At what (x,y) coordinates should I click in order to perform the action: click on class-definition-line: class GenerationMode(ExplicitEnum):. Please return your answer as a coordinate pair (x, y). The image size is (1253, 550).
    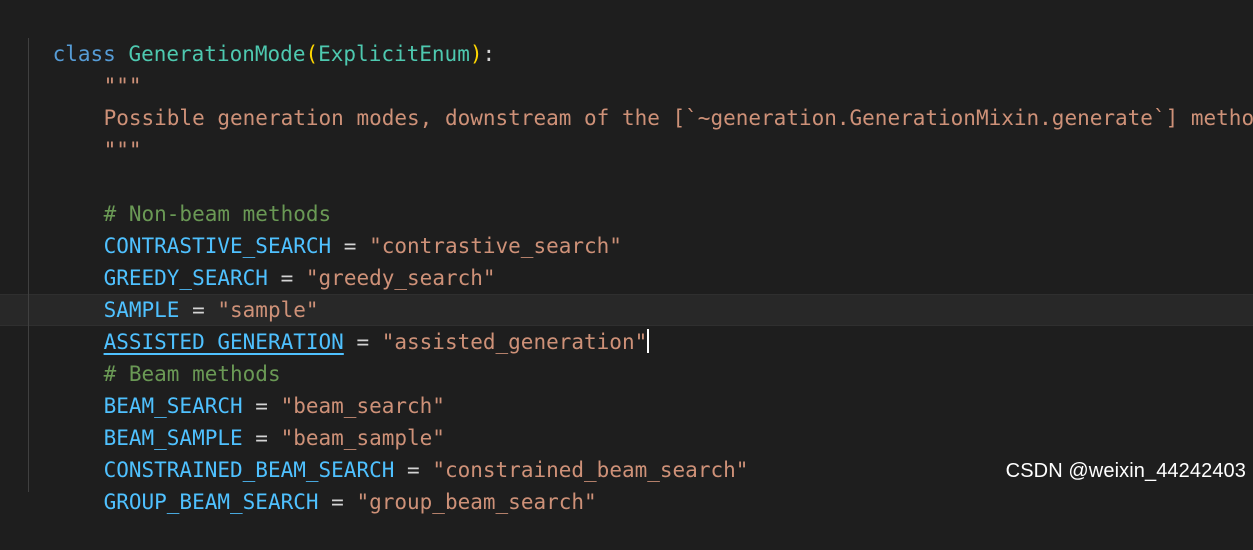
    Looking at the image, I should click on (249, 36).